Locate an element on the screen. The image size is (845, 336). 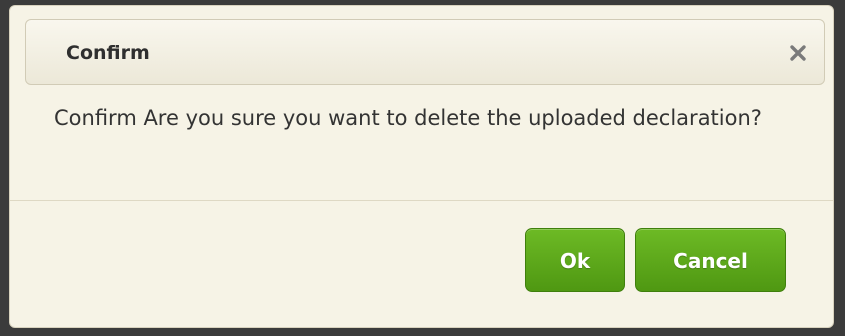
dialog-divider is located at coordinates (421, 200).